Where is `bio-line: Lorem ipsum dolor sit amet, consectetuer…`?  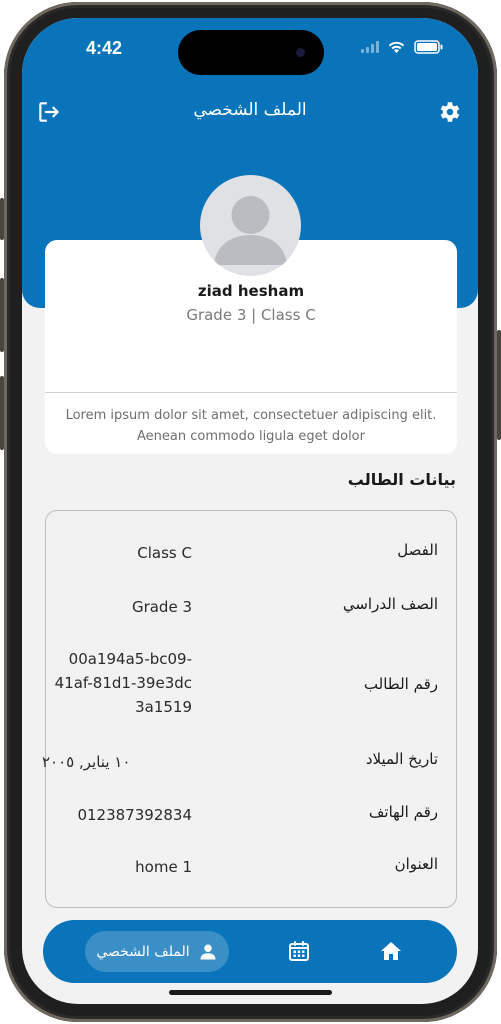
bio-line: Lorem ipsum dolor sit amet, consectetuer… is located at coordinates (251, 415).